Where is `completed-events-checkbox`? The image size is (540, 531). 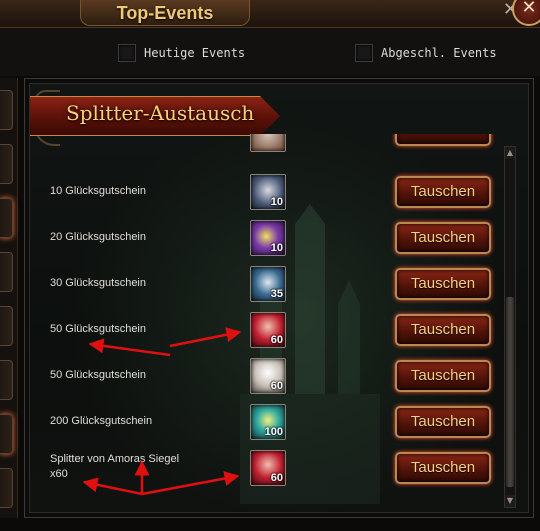 completed-events-checkbox is located at coordinates (364, 53).